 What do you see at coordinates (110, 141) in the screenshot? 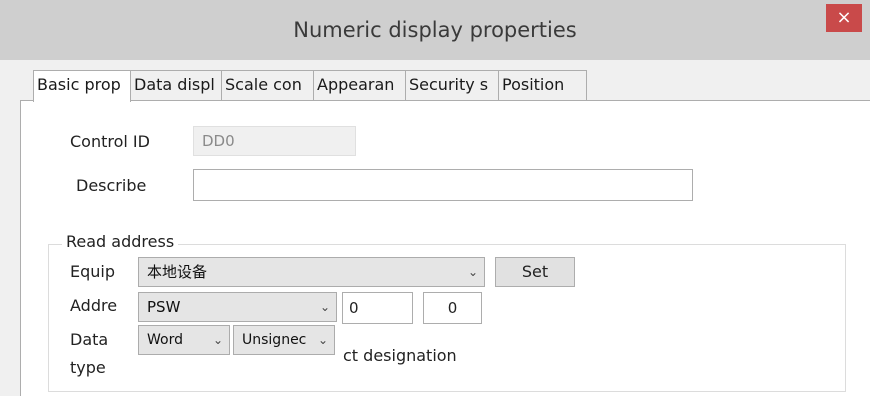
I see `control-id-label: Control ID` at bounding box center [110, 141].